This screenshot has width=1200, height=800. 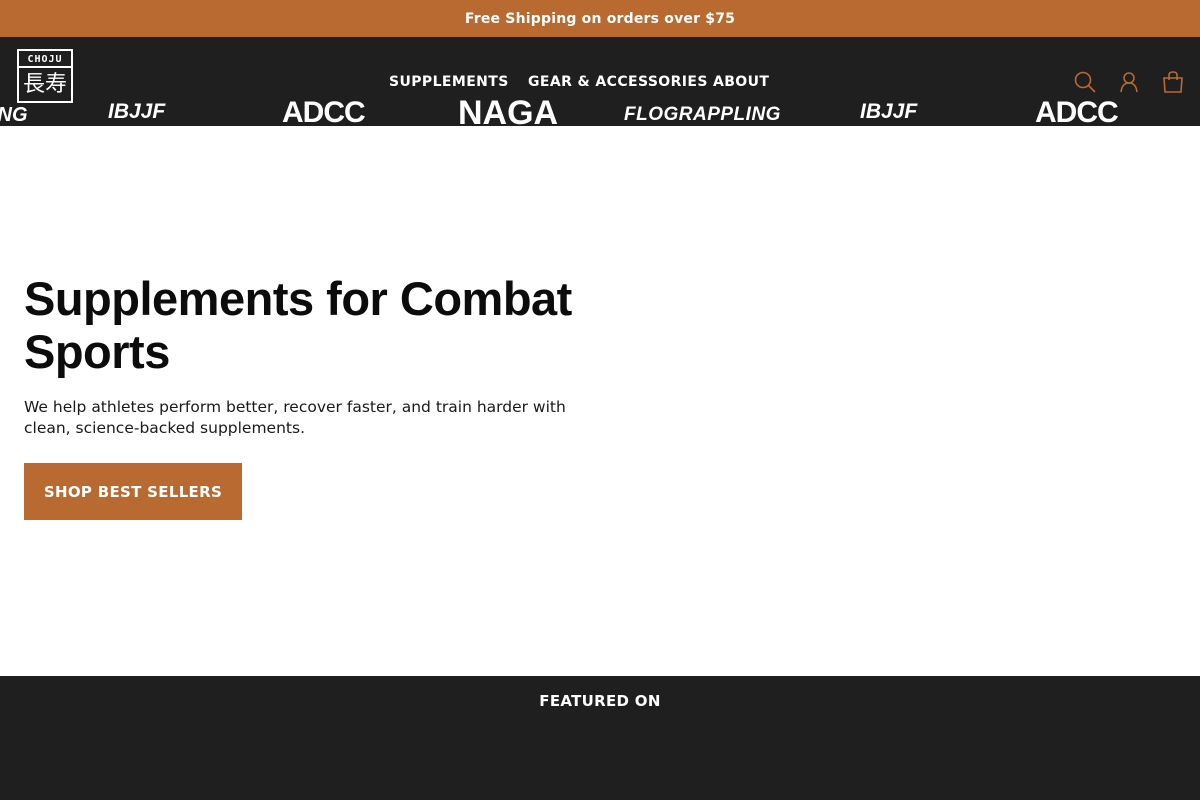 I want to click on account-button, so click(x=1129, y=82).